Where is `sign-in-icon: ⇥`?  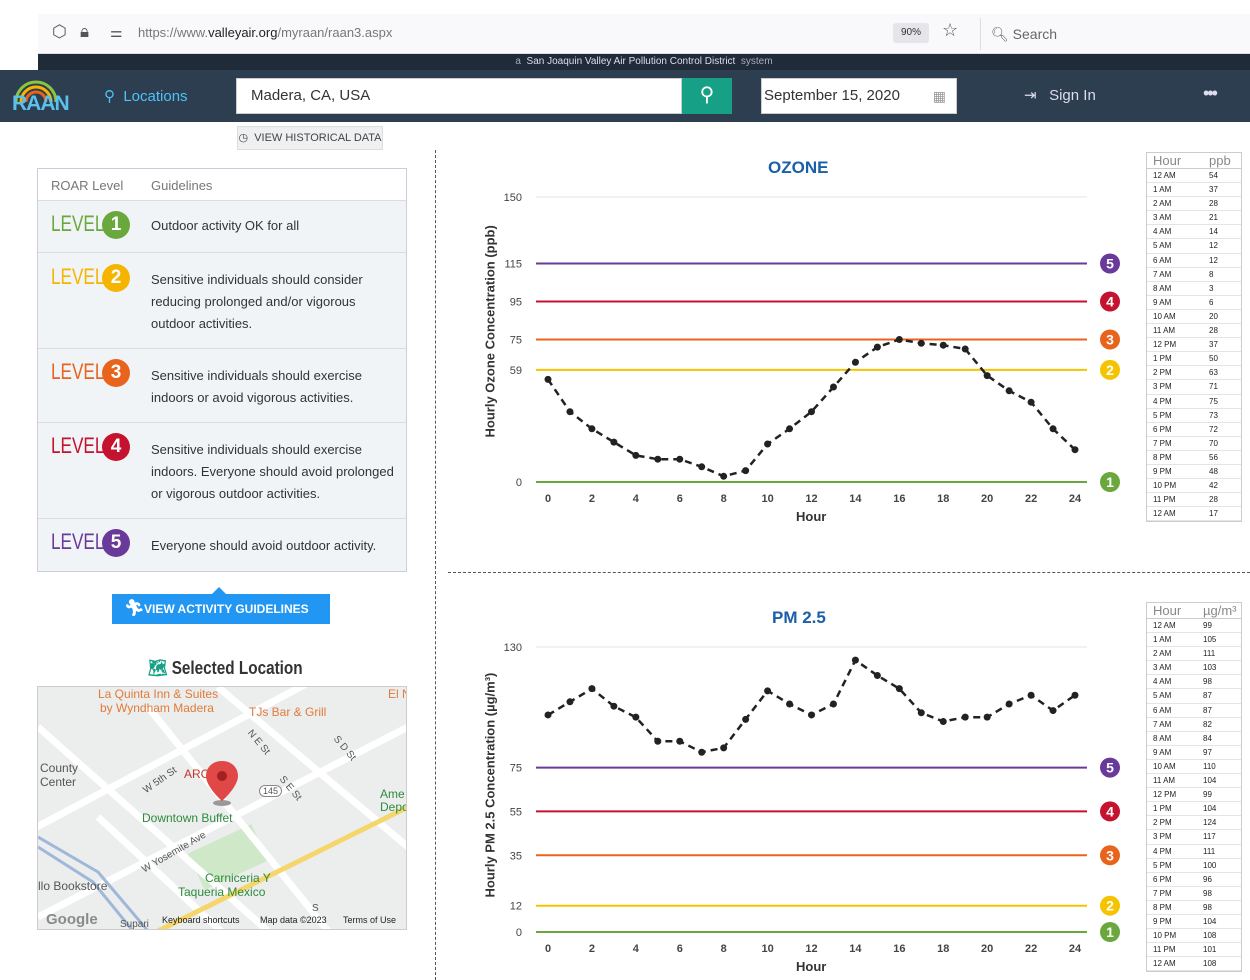
sign-in-icon: ⇥ is located at coordinates (1030, 95).